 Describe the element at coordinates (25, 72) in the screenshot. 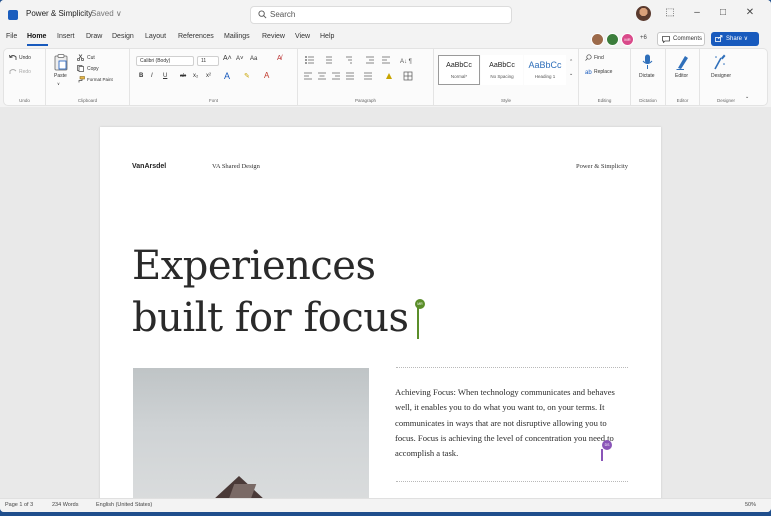

I see `redo-label: Redo` at that location.